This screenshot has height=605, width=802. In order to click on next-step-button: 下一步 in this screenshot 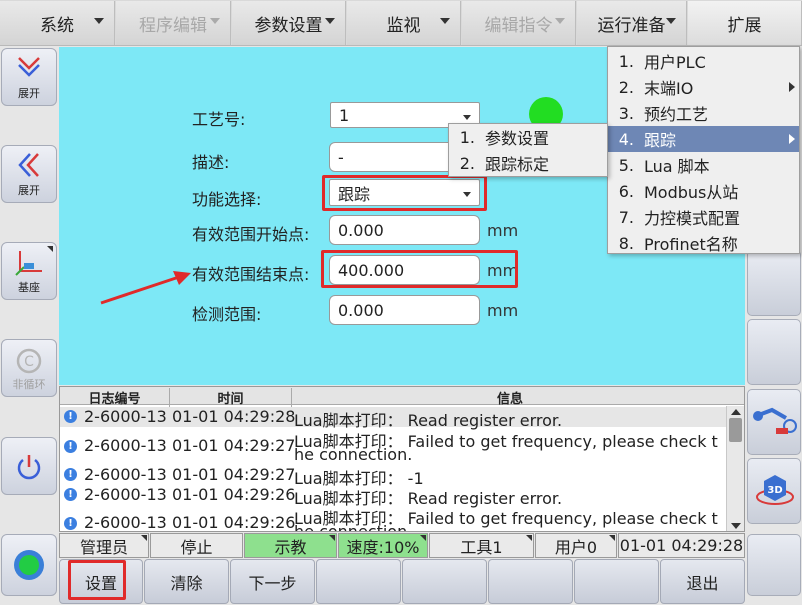, I will do `click(272, 581)`.